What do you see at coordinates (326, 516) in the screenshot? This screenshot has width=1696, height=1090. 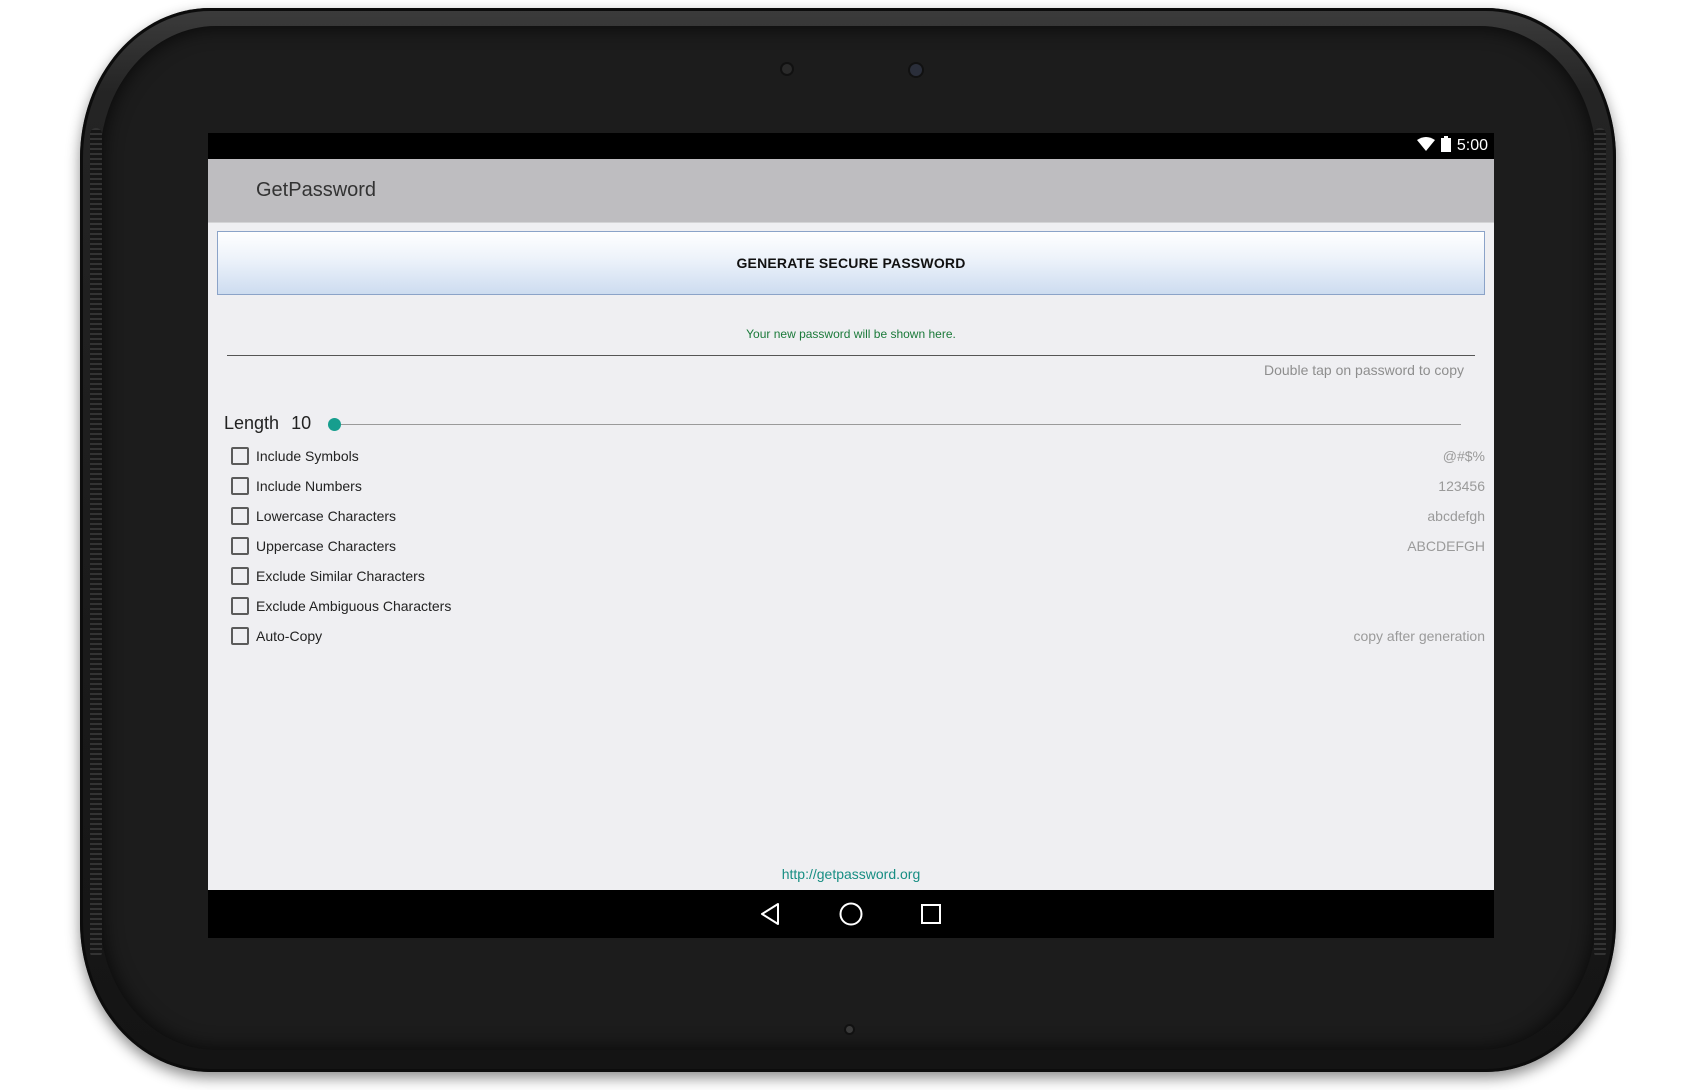 I see `option-label: Lowercase Characters` at bounding box center [326, 516].